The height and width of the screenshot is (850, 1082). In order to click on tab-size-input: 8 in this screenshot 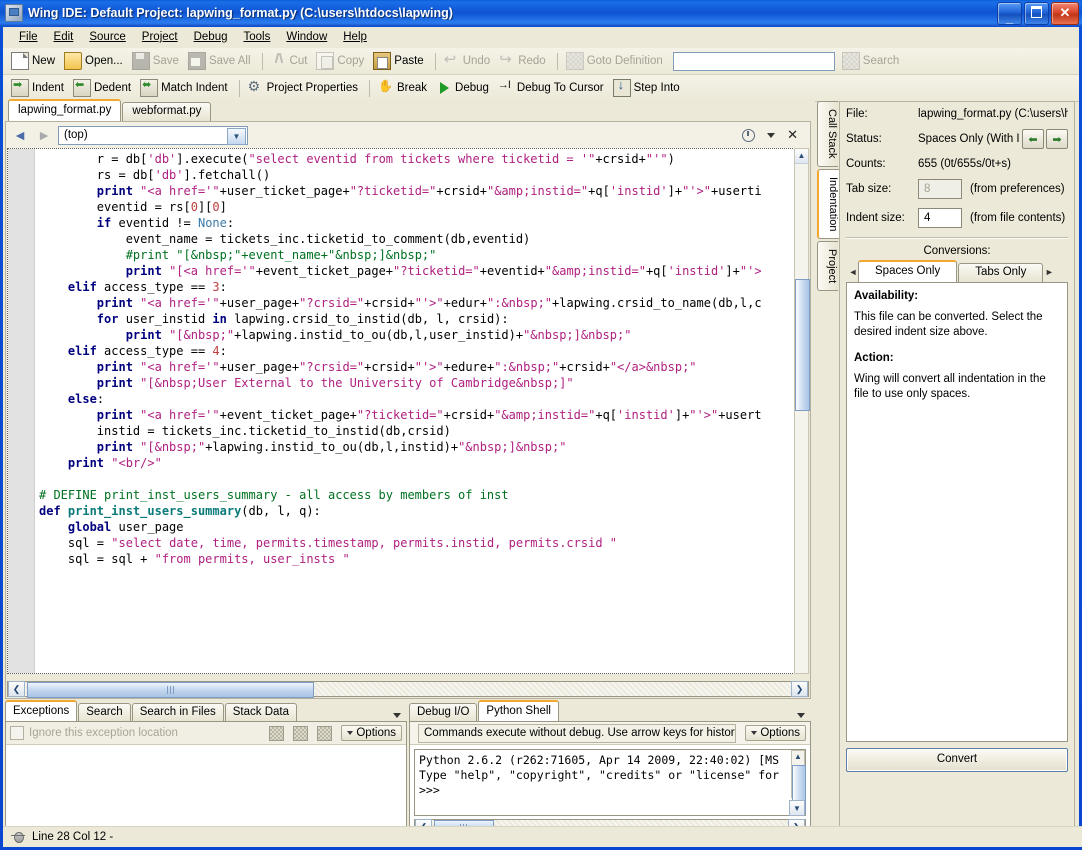, I will do `click(940, 189)`.